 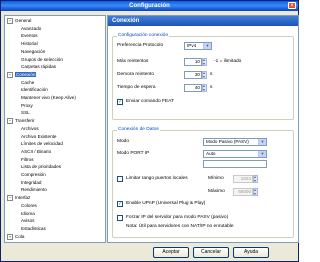 I want to click on cancel-button: Cancelar, so click(x=211, y=252).